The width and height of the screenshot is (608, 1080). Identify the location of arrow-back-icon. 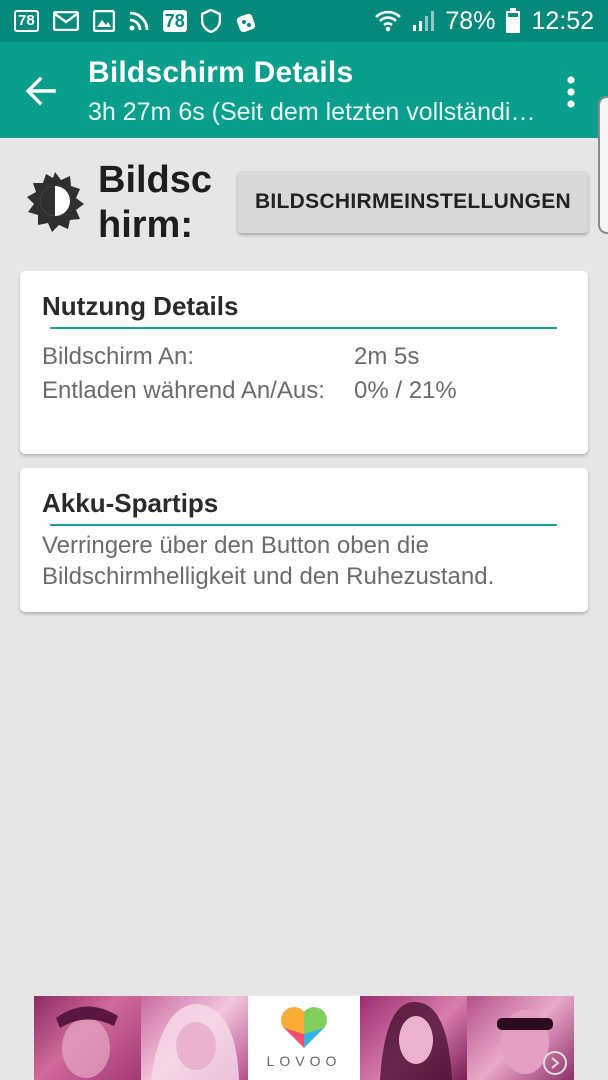
(40, 91).